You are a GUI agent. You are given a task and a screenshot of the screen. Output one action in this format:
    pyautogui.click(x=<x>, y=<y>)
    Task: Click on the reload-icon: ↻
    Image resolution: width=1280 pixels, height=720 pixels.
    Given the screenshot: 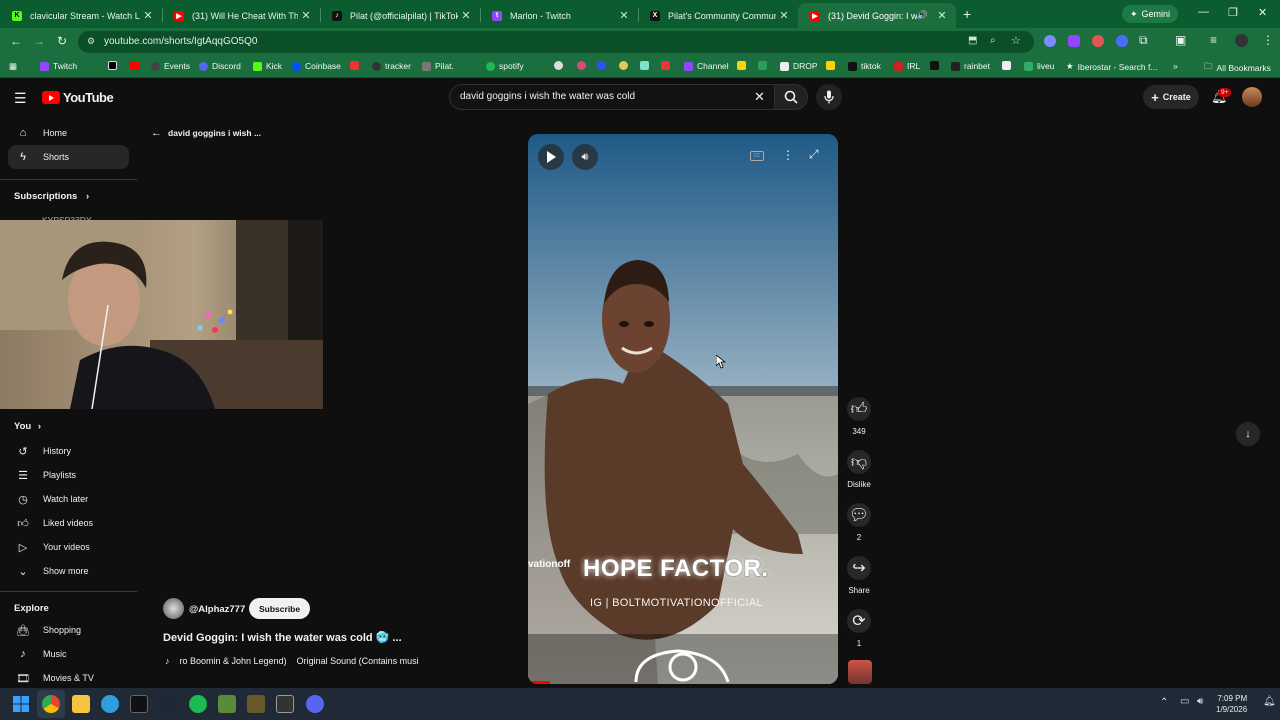 What is the action you would take?
    pyautogui.click(x=62, y=41)
    